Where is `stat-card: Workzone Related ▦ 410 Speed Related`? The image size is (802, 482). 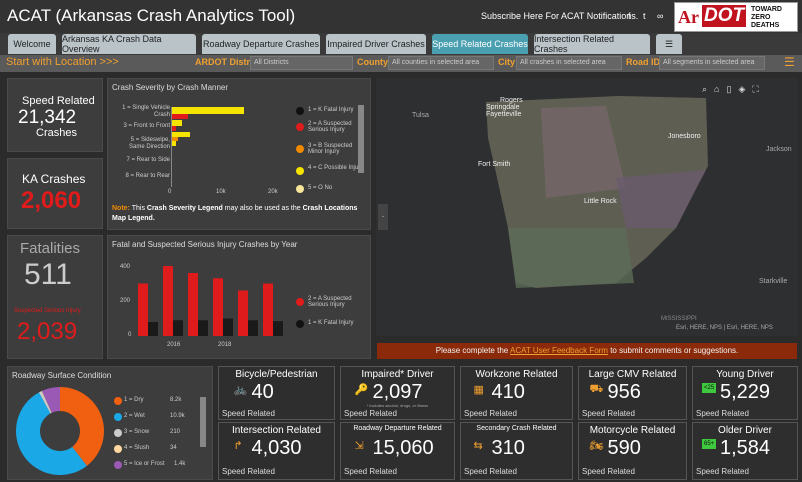 stat-card: Workzone Related ▦ 410 Speed Related is located at coordinates (516, 393).